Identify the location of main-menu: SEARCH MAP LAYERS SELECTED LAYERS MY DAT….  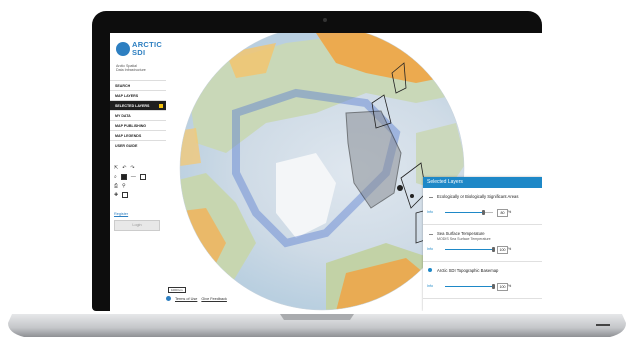
(138, 115).